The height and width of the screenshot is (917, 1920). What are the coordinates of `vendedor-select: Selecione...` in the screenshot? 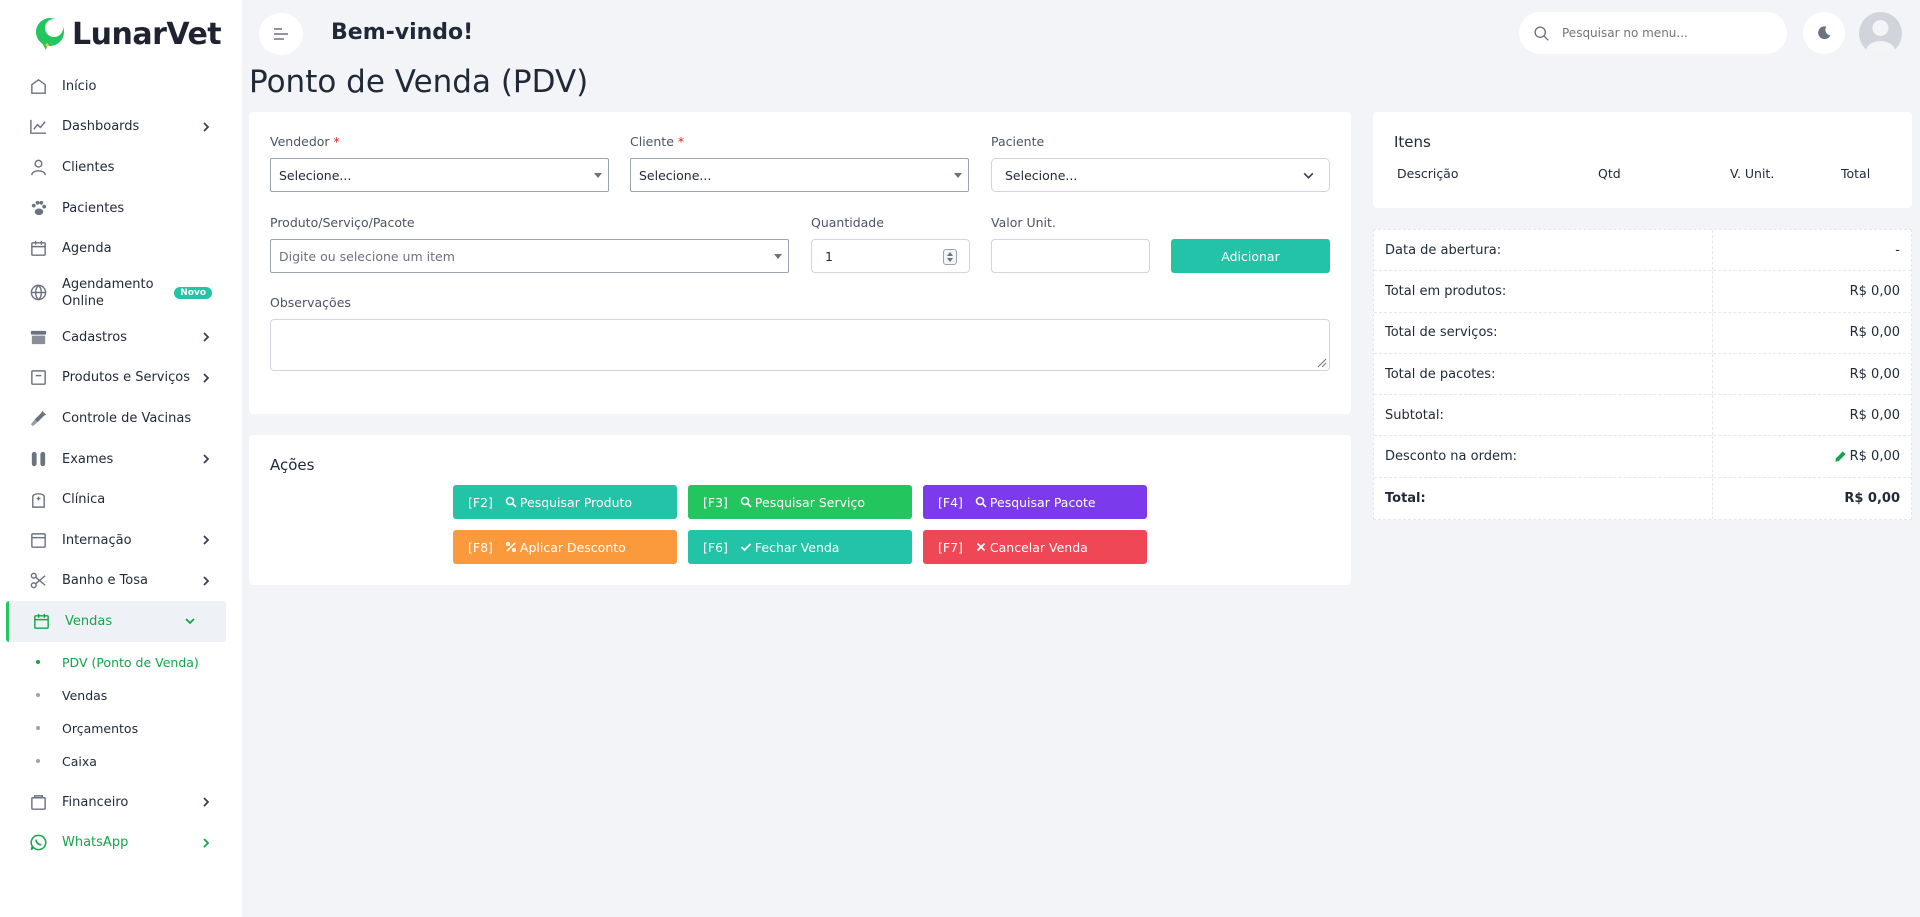 It's located at (439, 175).